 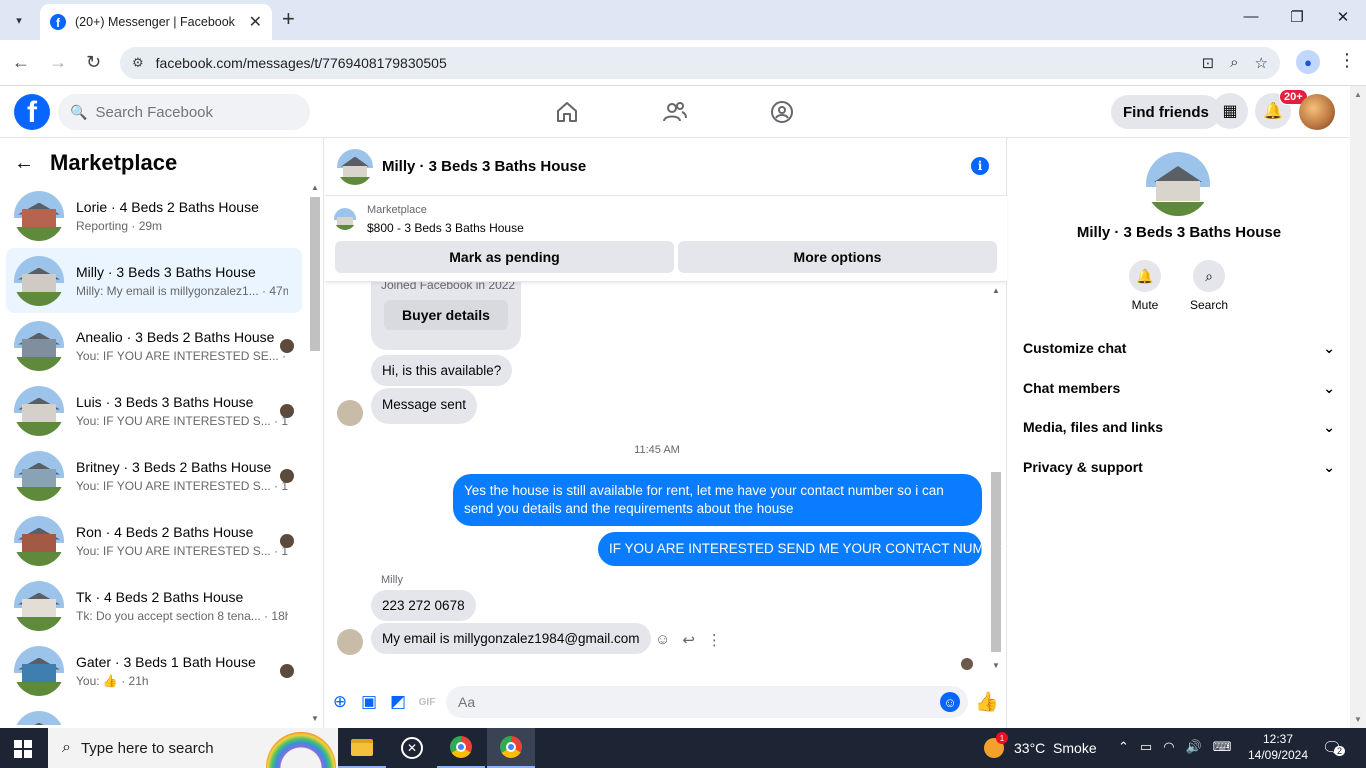 What do you see at coordinates (1040, 748) in the screenshot?
I see `weather-widget: 1 33°C Smoke` at bounding box center [1040, 748].